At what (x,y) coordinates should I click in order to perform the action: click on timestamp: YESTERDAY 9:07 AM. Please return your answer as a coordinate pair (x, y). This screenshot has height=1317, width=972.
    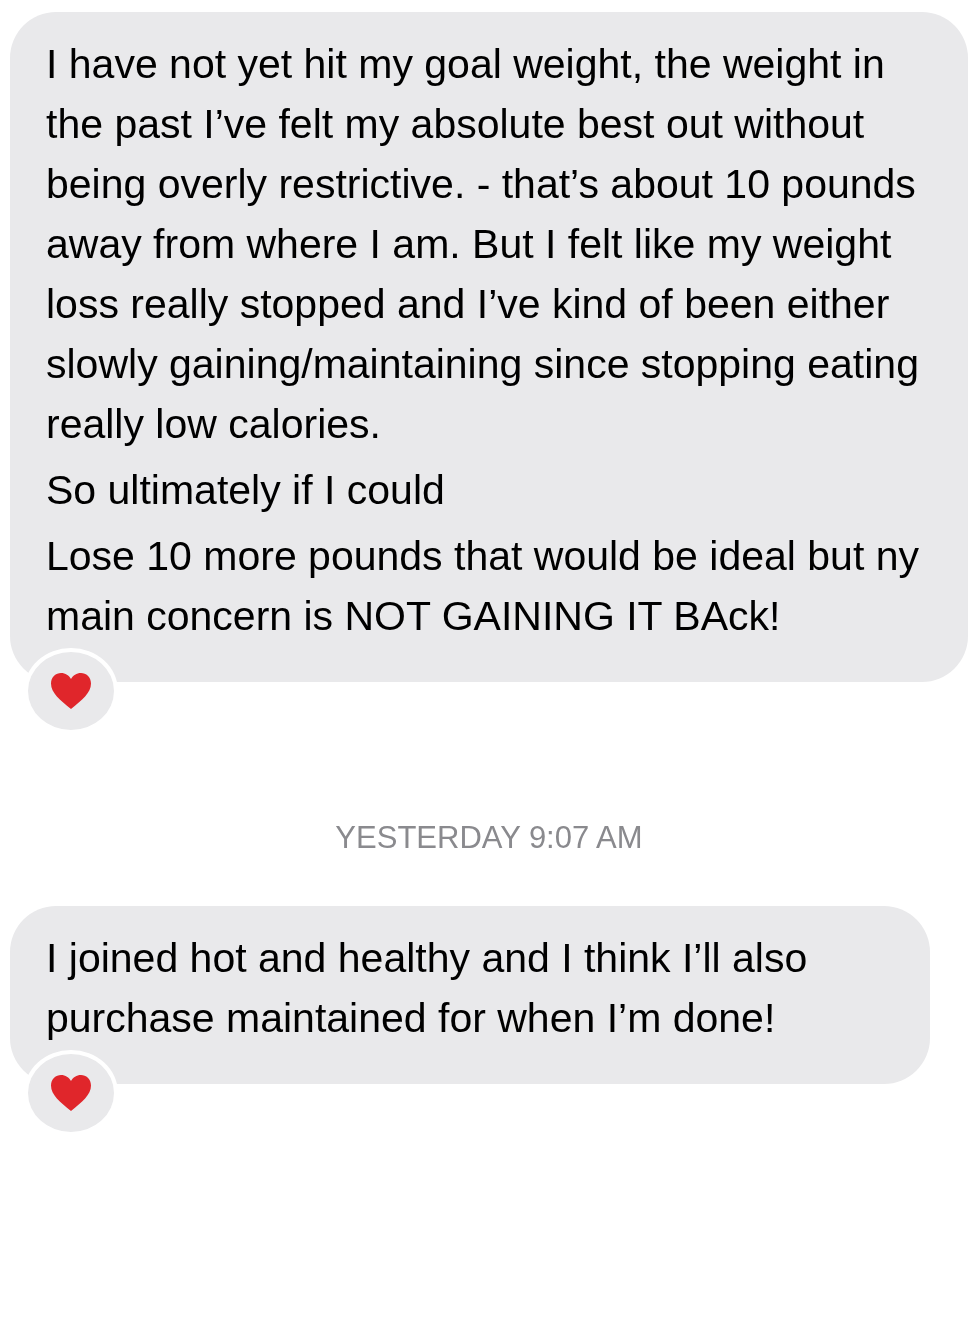
    Looking at the image, I should click on (489, 838).